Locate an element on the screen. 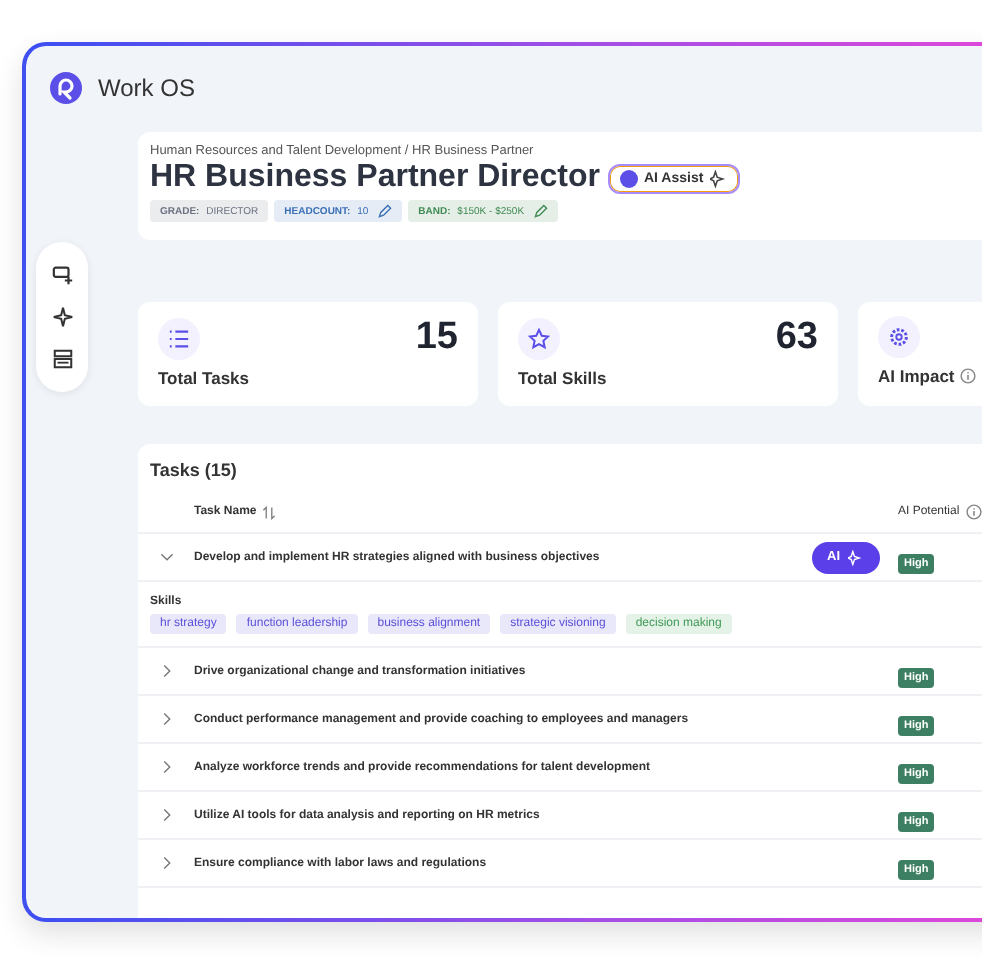 The height and width of the screenshot is (964, 982). list-icon is located at coordinates (179, 338).